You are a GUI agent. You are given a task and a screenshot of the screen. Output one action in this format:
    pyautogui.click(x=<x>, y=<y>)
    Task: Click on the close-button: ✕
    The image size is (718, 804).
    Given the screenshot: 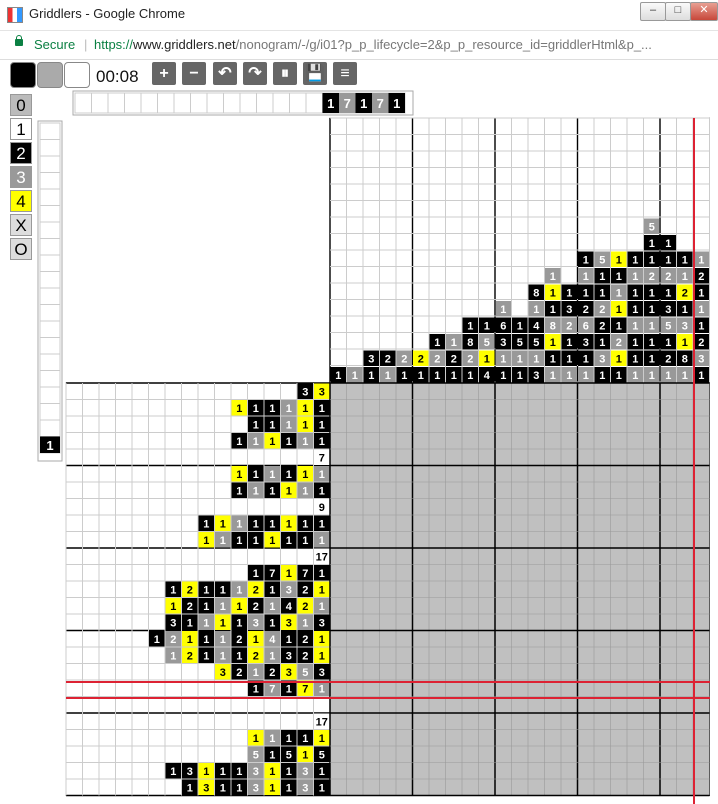 What is the action you would take?
    pyautogui.click(x=704, y=11)
    